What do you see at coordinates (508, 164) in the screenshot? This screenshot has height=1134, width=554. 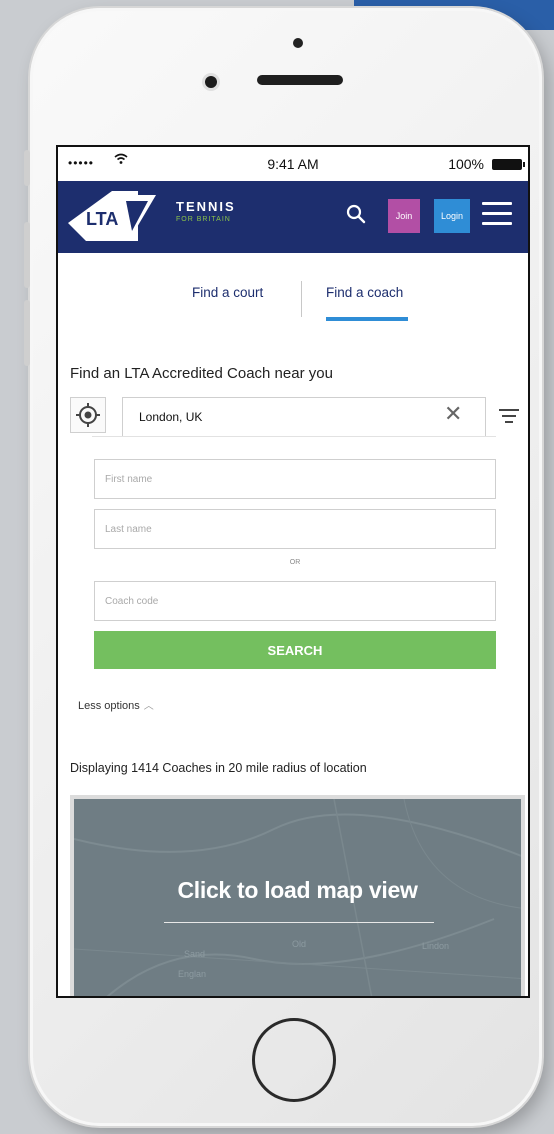 I see `battery-icon` at bounding box center [508, 164].